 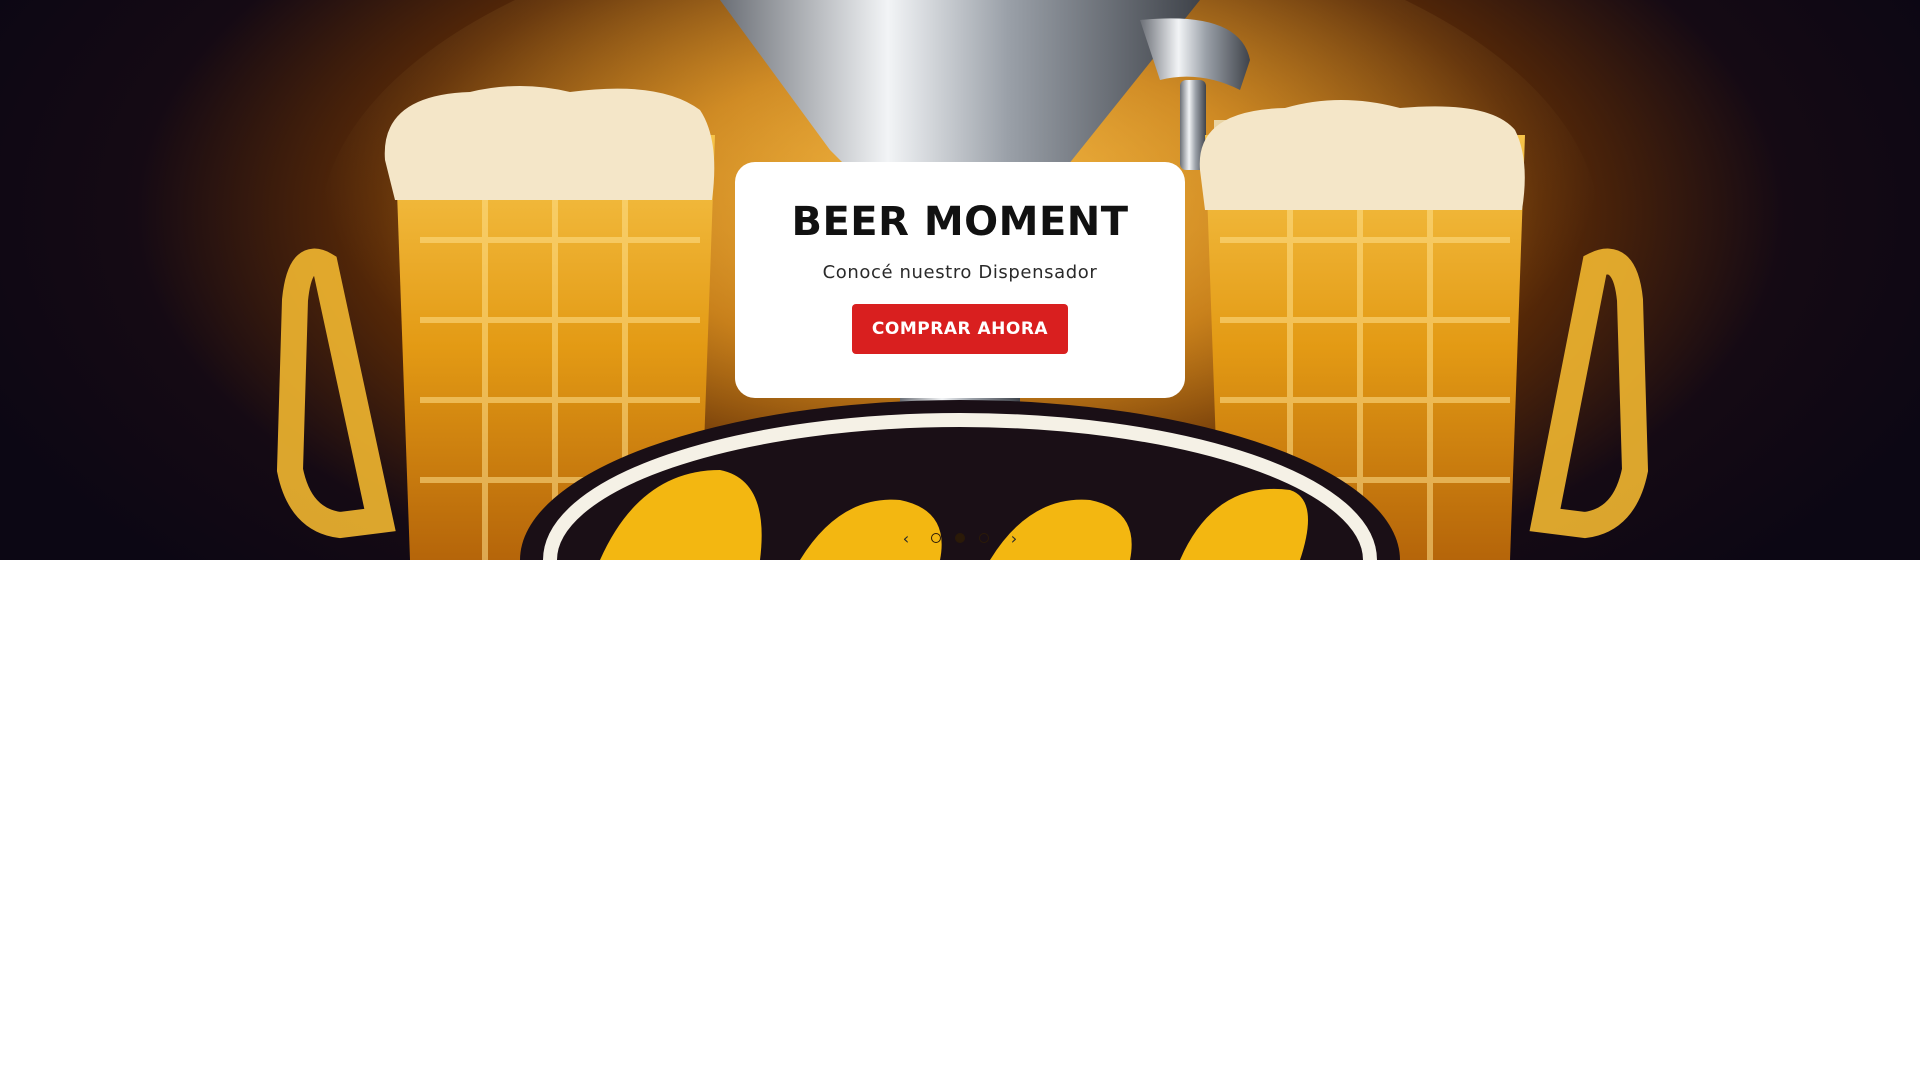 I want to click on slider-controls: ‹ ›, so click(x=960, y=538).